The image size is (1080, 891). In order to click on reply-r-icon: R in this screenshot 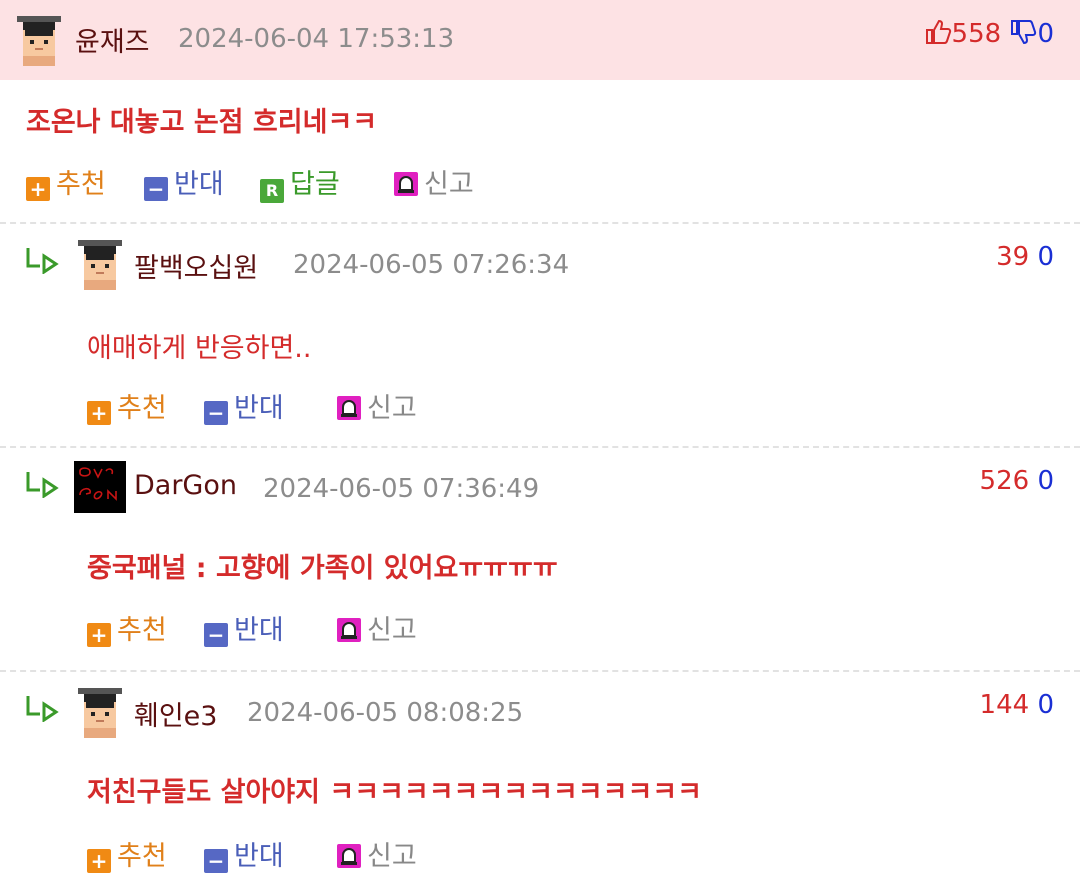, I will do `click(272, 191)`.